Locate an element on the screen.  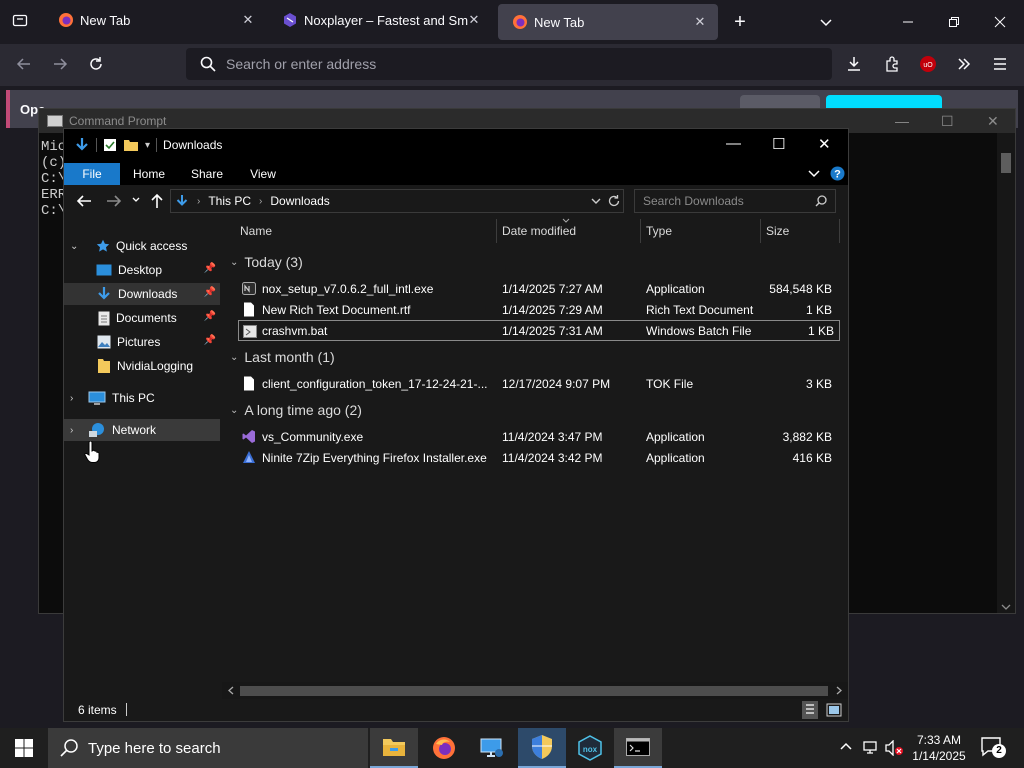
breadcrumb-downloads: Downloads is located at coordinates (299, 201).